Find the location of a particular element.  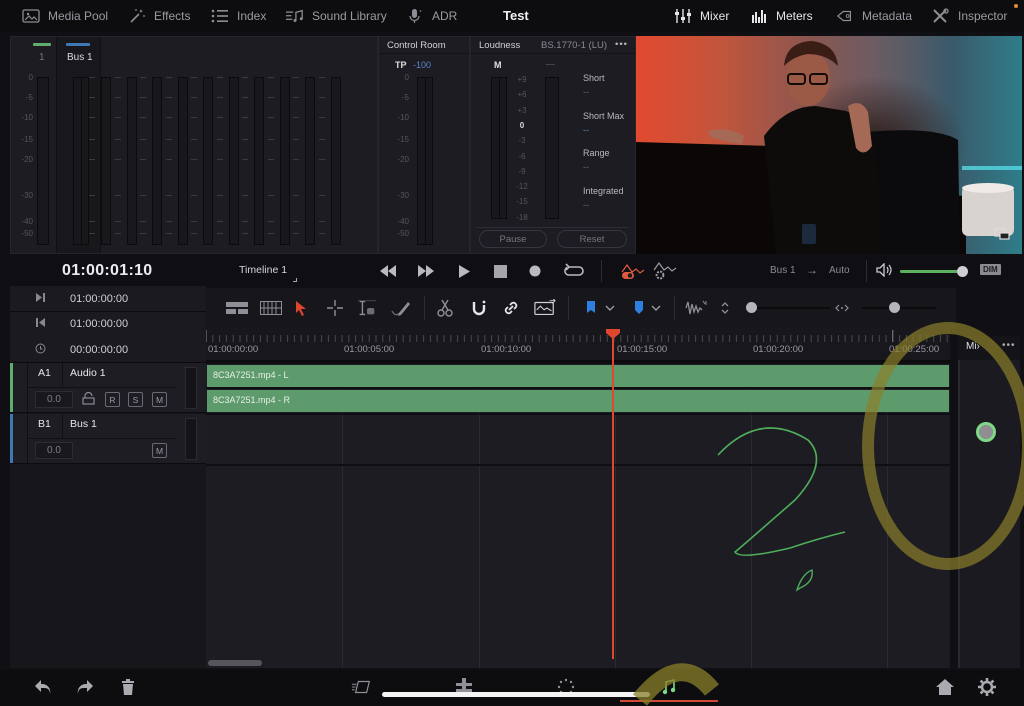

flag-button is located at coordinates (591, 308).